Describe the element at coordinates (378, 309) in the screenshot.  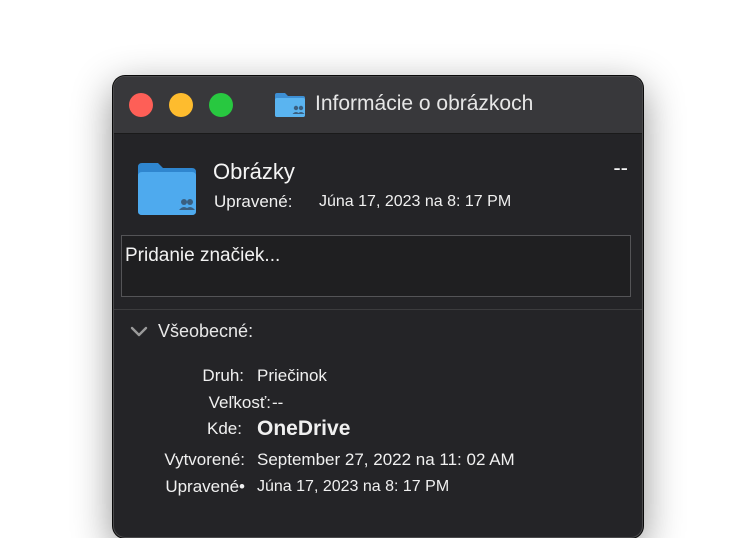
I see `divider` at that location.